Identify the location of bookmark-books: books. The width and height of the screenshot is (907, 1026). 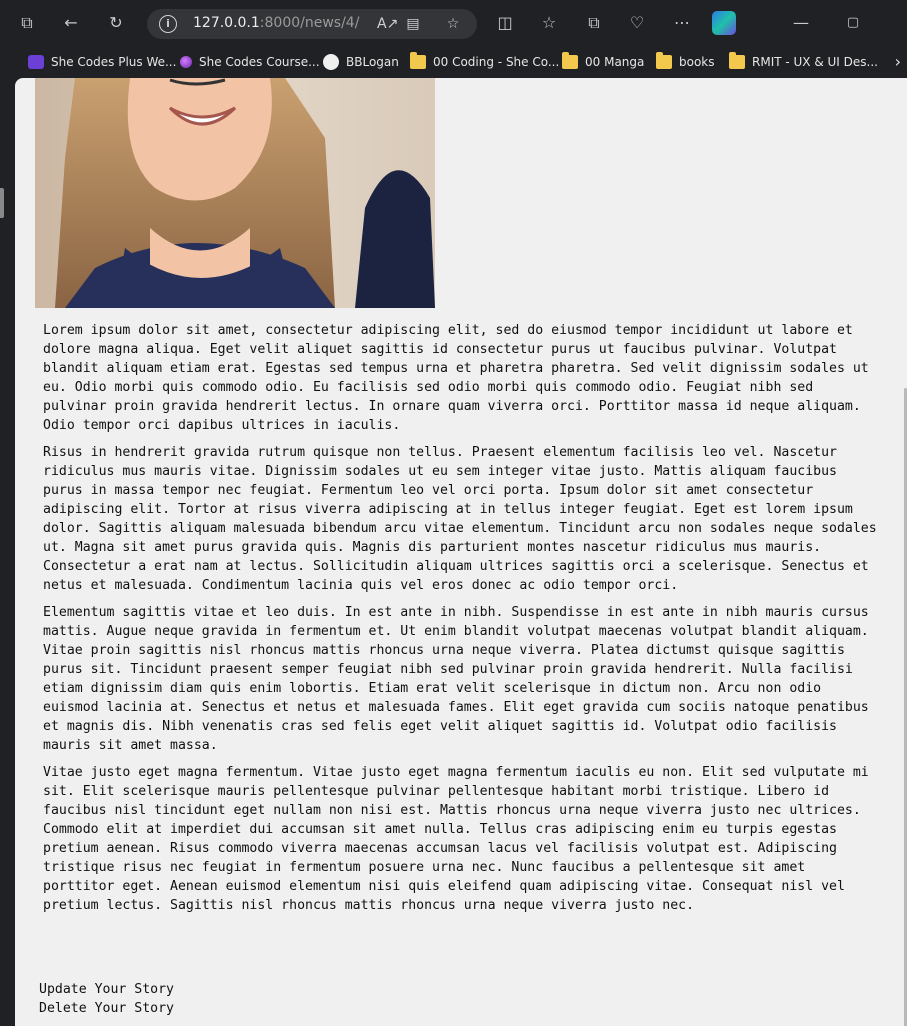
(685, 62).